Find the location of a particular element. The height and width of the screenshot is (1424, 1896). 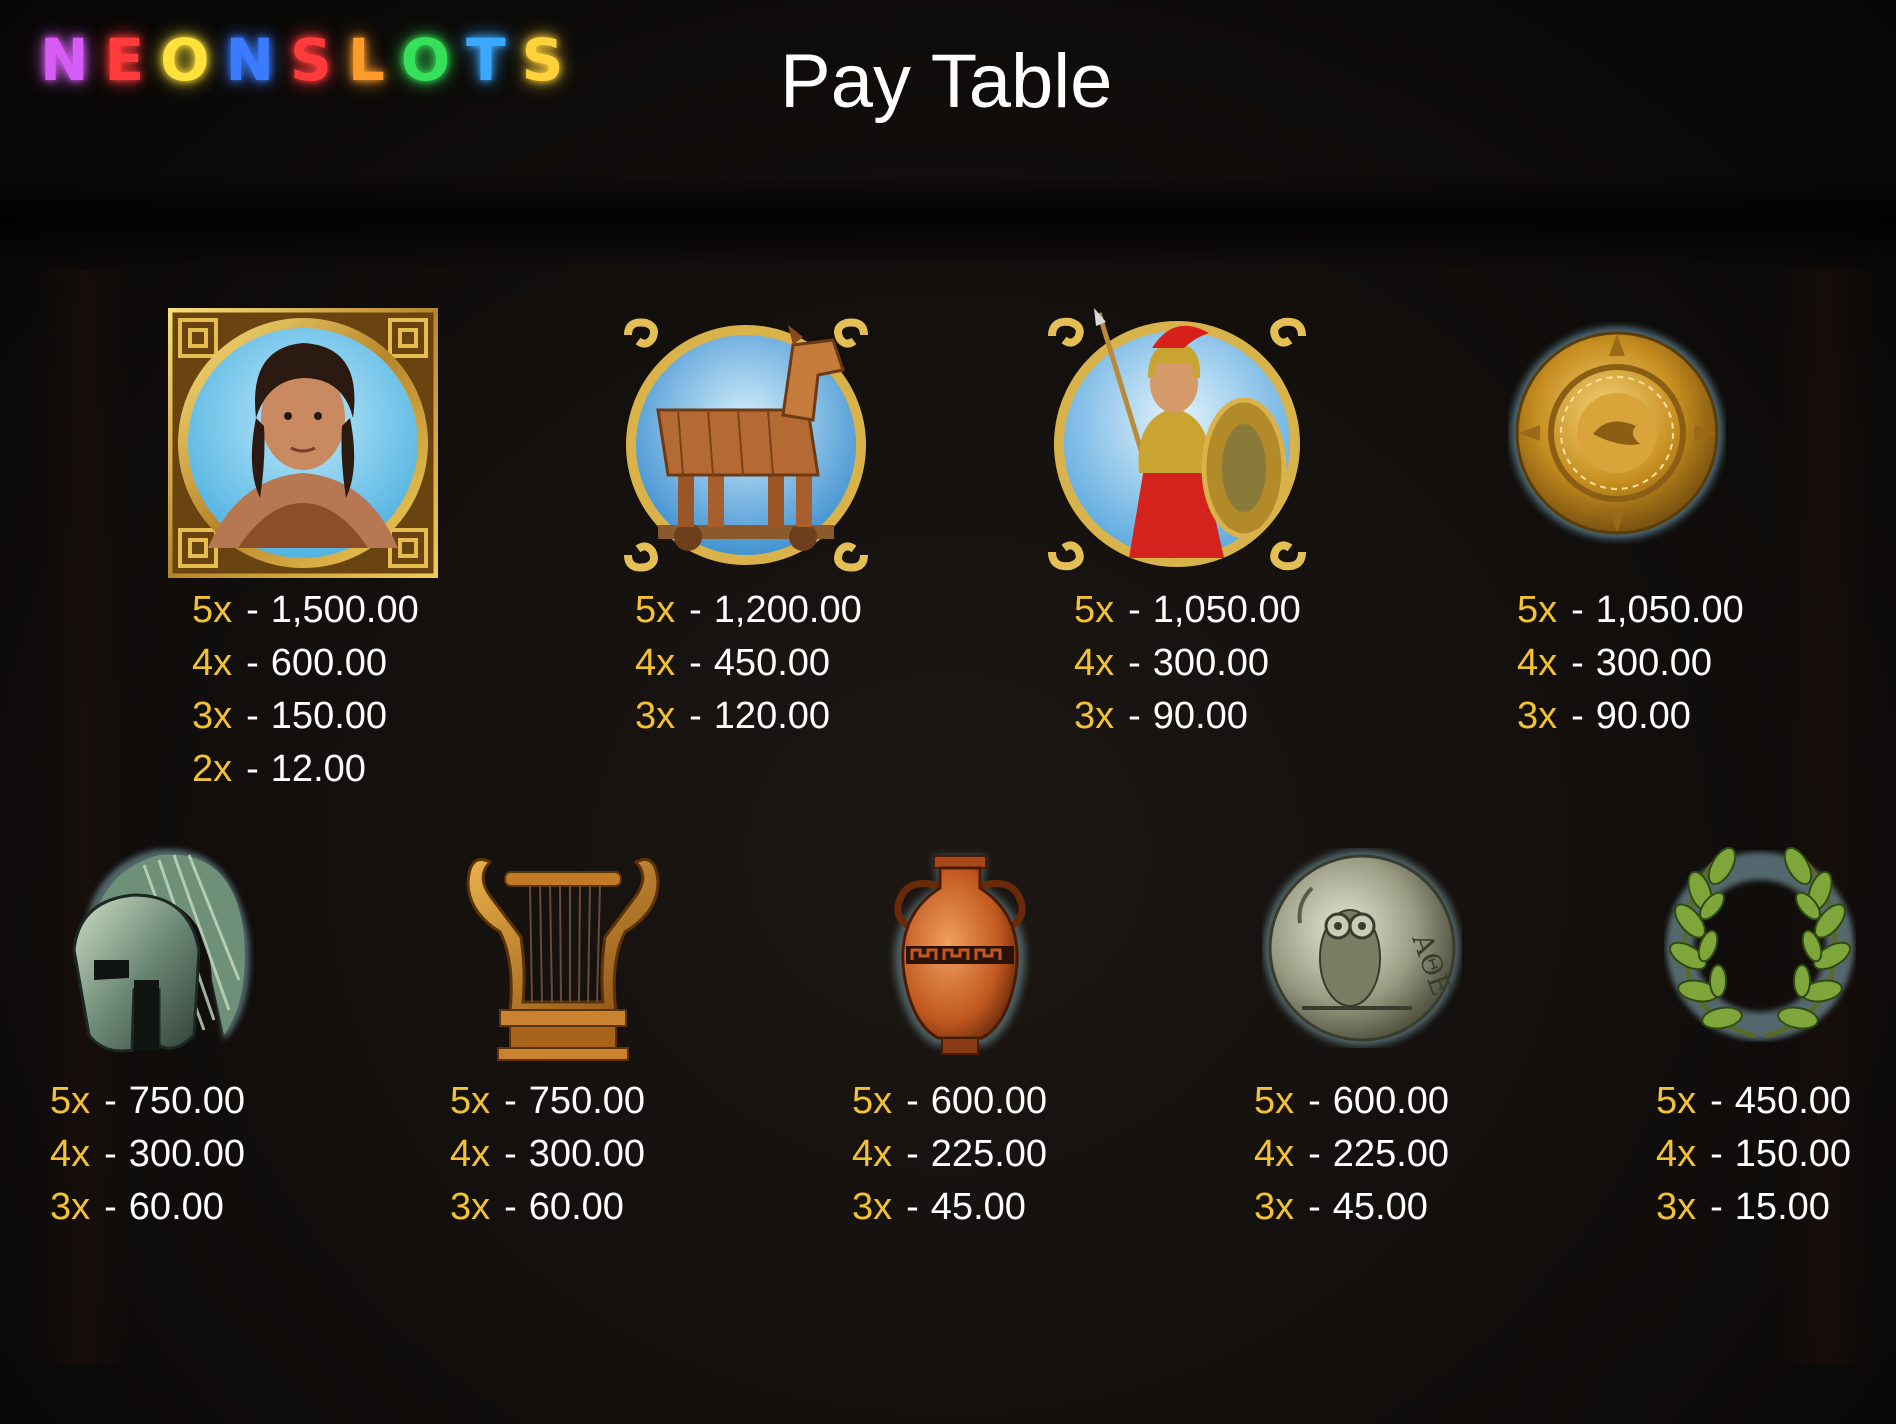

header: N E O N S L O T S Pay Table is located at coordinates (948, 87).